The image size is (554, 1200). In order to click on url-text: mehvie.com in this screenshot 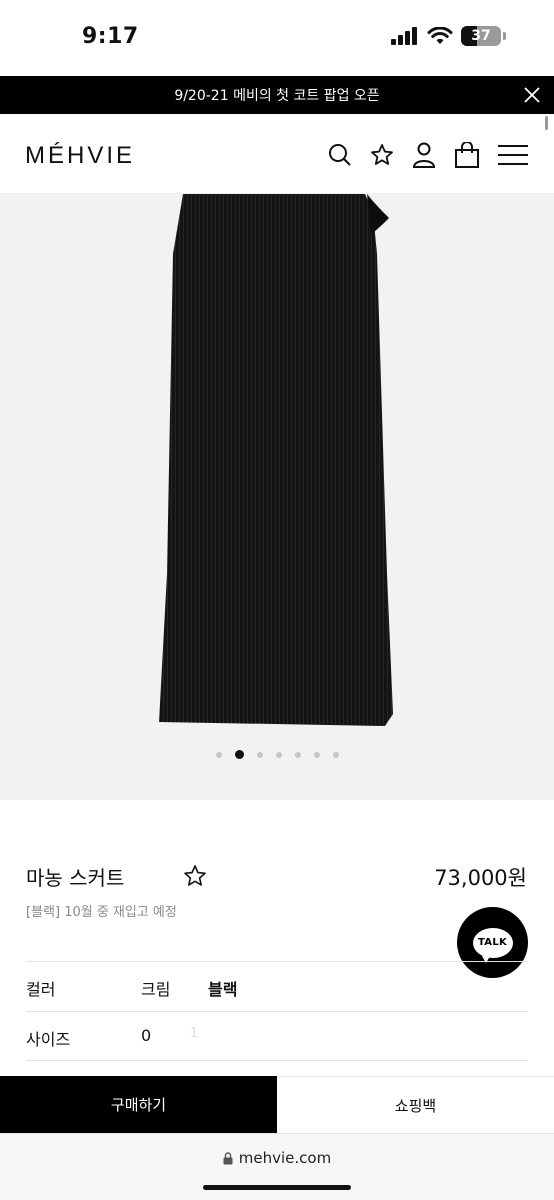, I will do `click(285, 1158)`.